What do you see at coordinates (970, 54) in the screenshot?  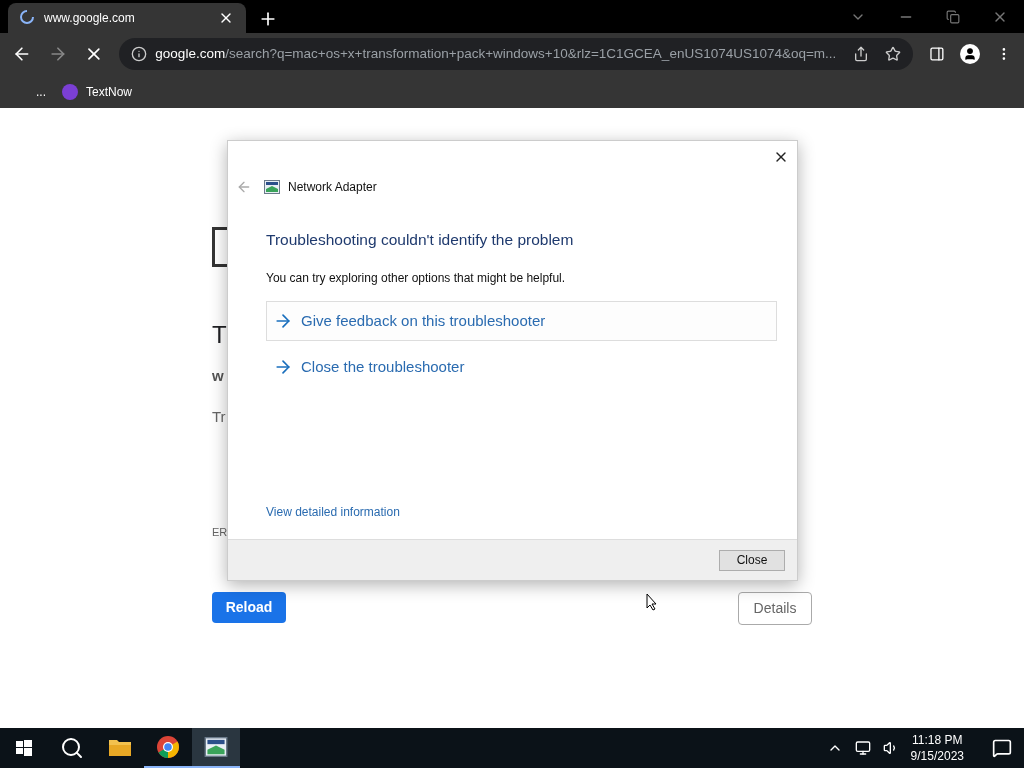 I see `profile-avatar` at bounding box center [970, 54].